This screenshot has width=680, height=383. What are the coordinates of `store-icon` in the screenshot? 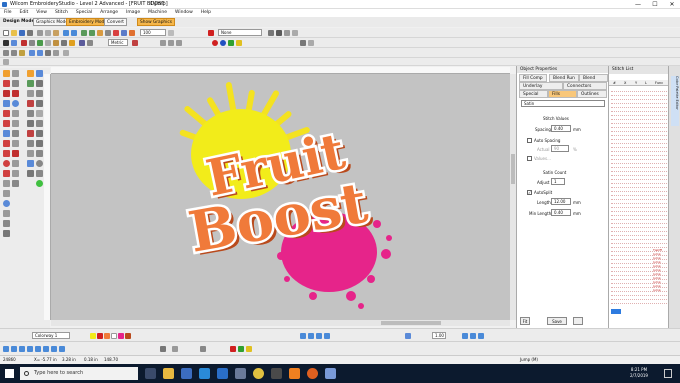 It's located at (186, 373).